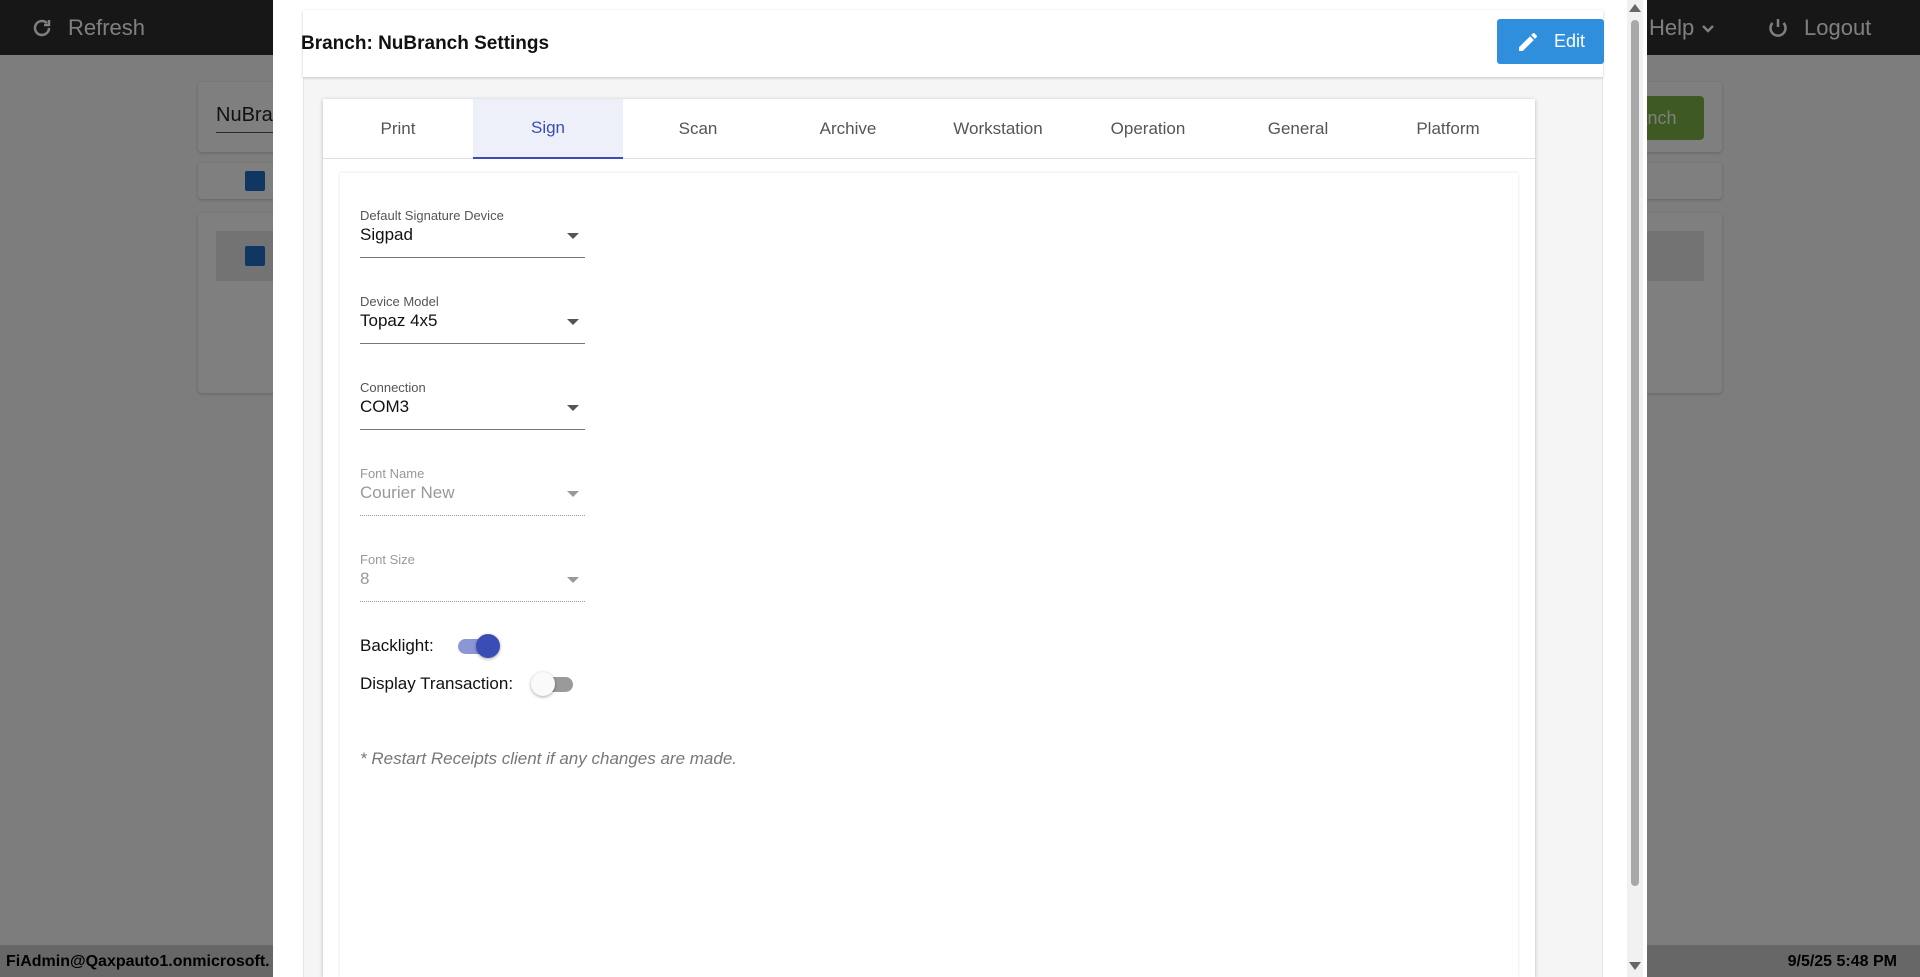  What do you see at coordinates (472, 233) in the screenshot?
I see `signature-device-select: Default Signature Device Sigpad` at bounding box center [472, 233].